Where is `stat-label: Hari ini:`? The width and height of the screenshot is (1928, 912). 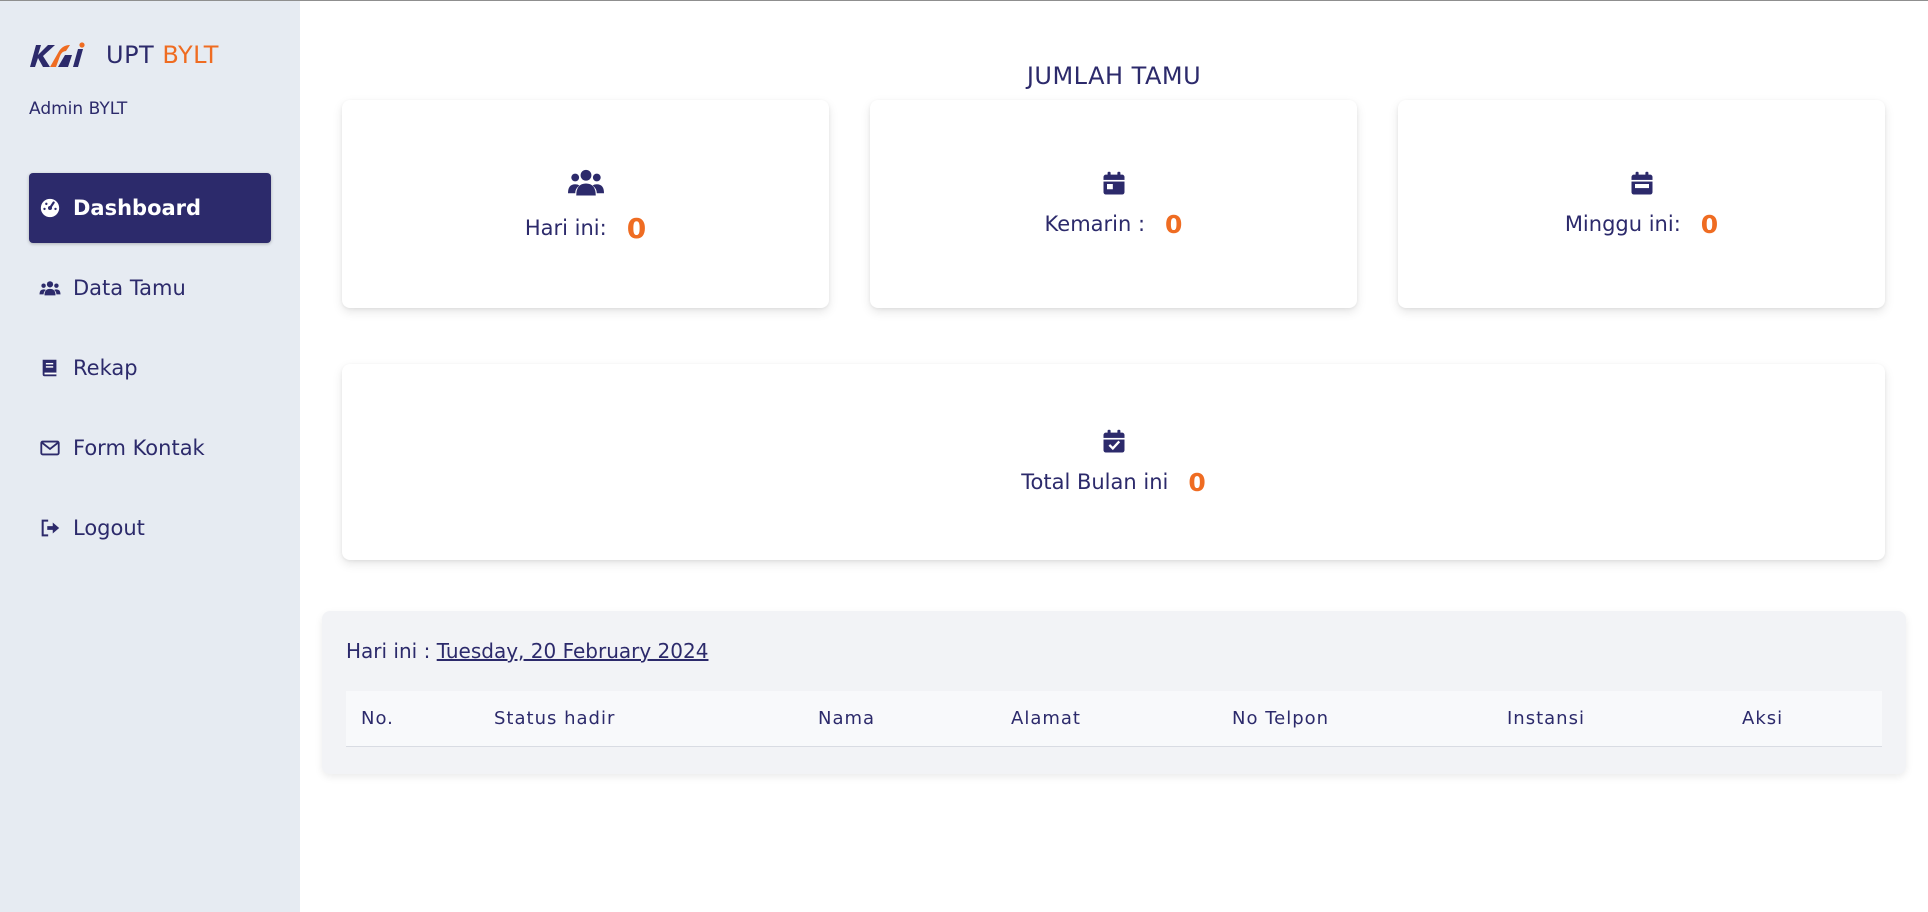 stat-label: Hari ini: is located at coordinates (565, 228).